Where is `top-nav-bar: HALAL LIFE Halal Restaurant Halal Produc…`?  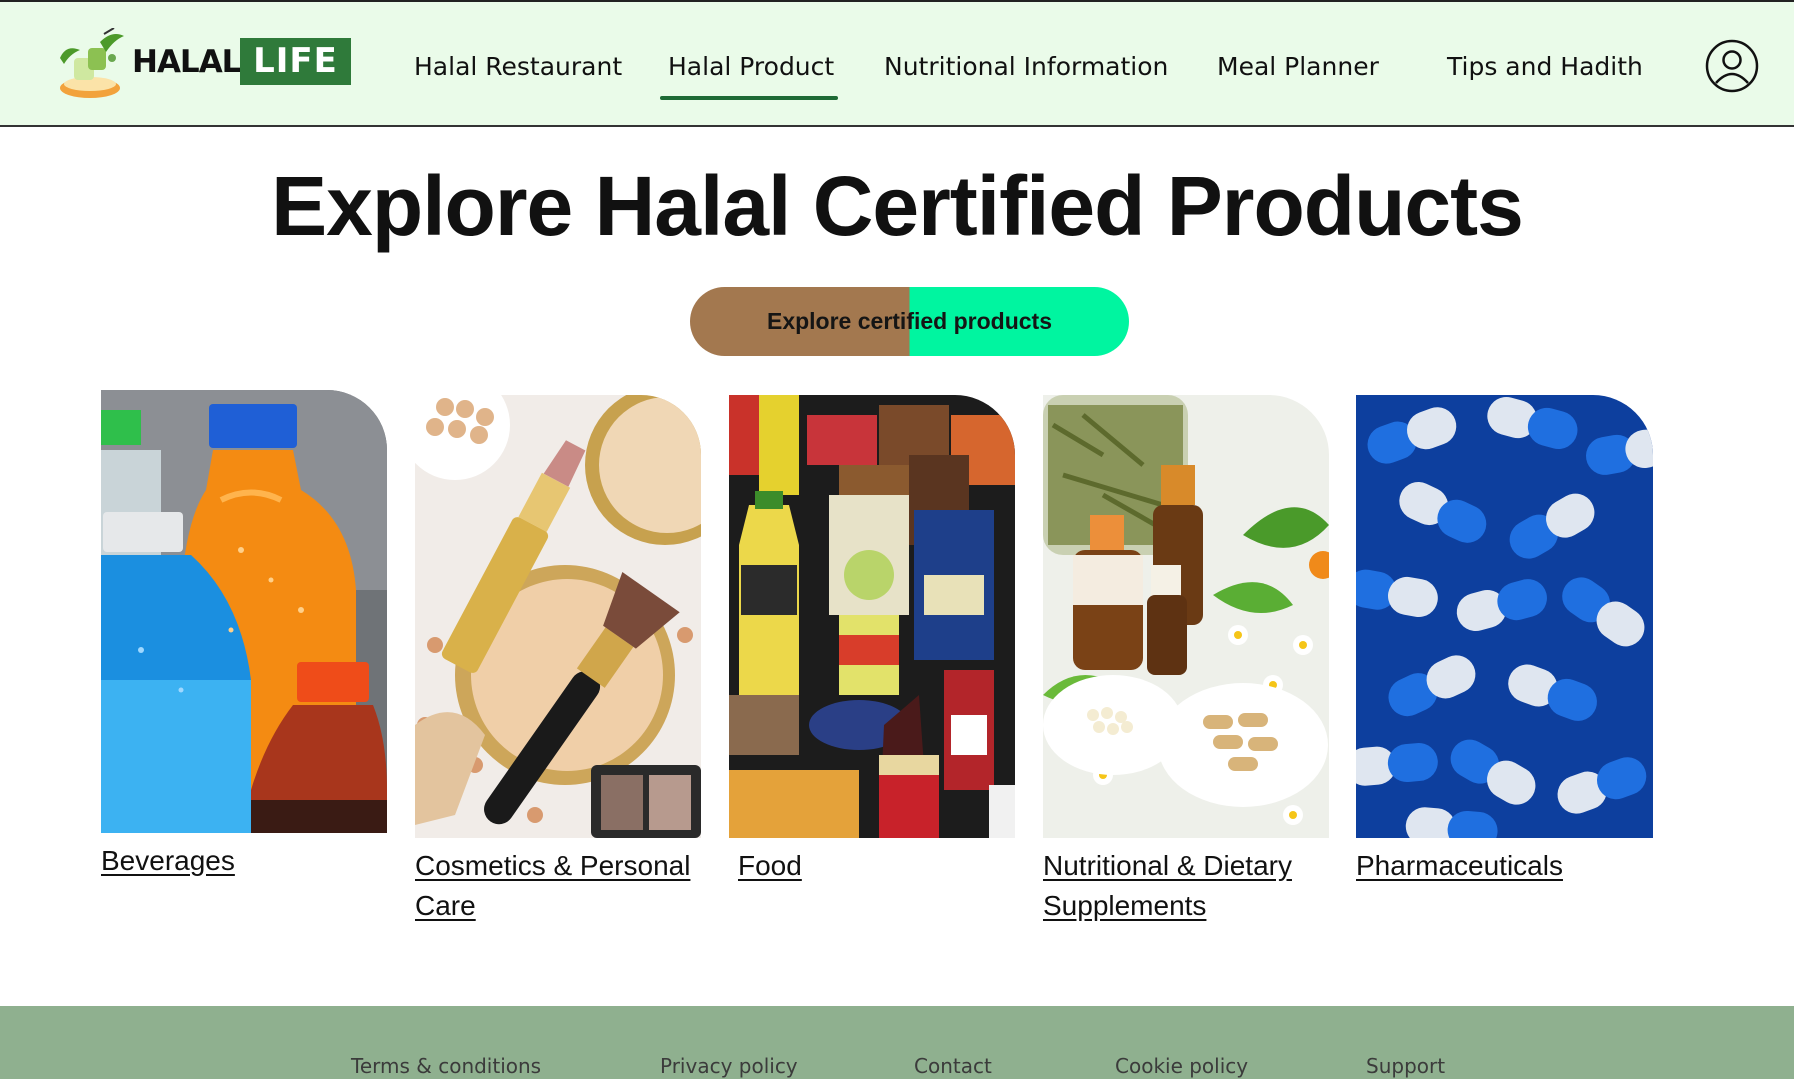 top-nav-bar: HALAL LIFE Halal Restaurant Halal Produc… is located at coordinates (897, 63).